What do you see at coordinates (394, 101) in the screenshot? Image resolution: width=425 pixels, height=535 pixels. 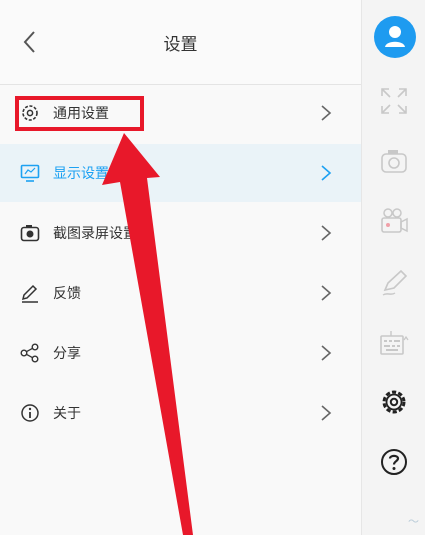 I see `expand-icon` at bounding box center [394, 101].